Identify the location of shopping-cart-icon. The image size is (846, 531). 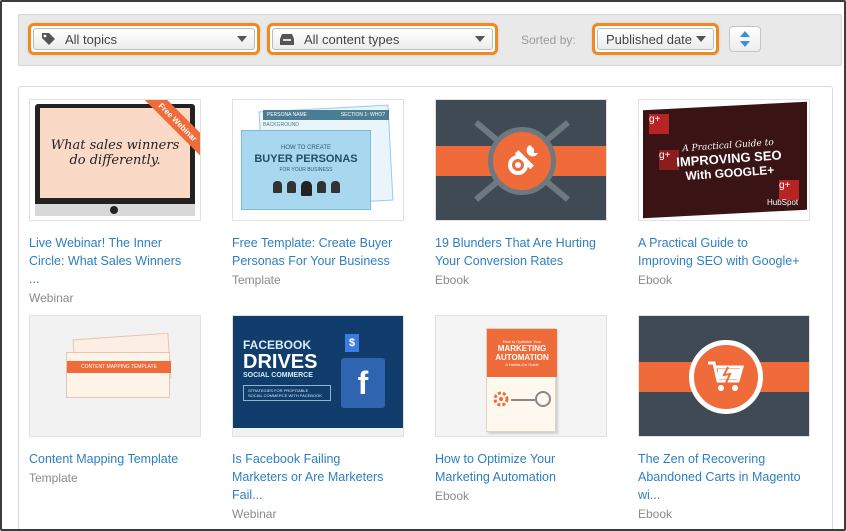
(726, 377).